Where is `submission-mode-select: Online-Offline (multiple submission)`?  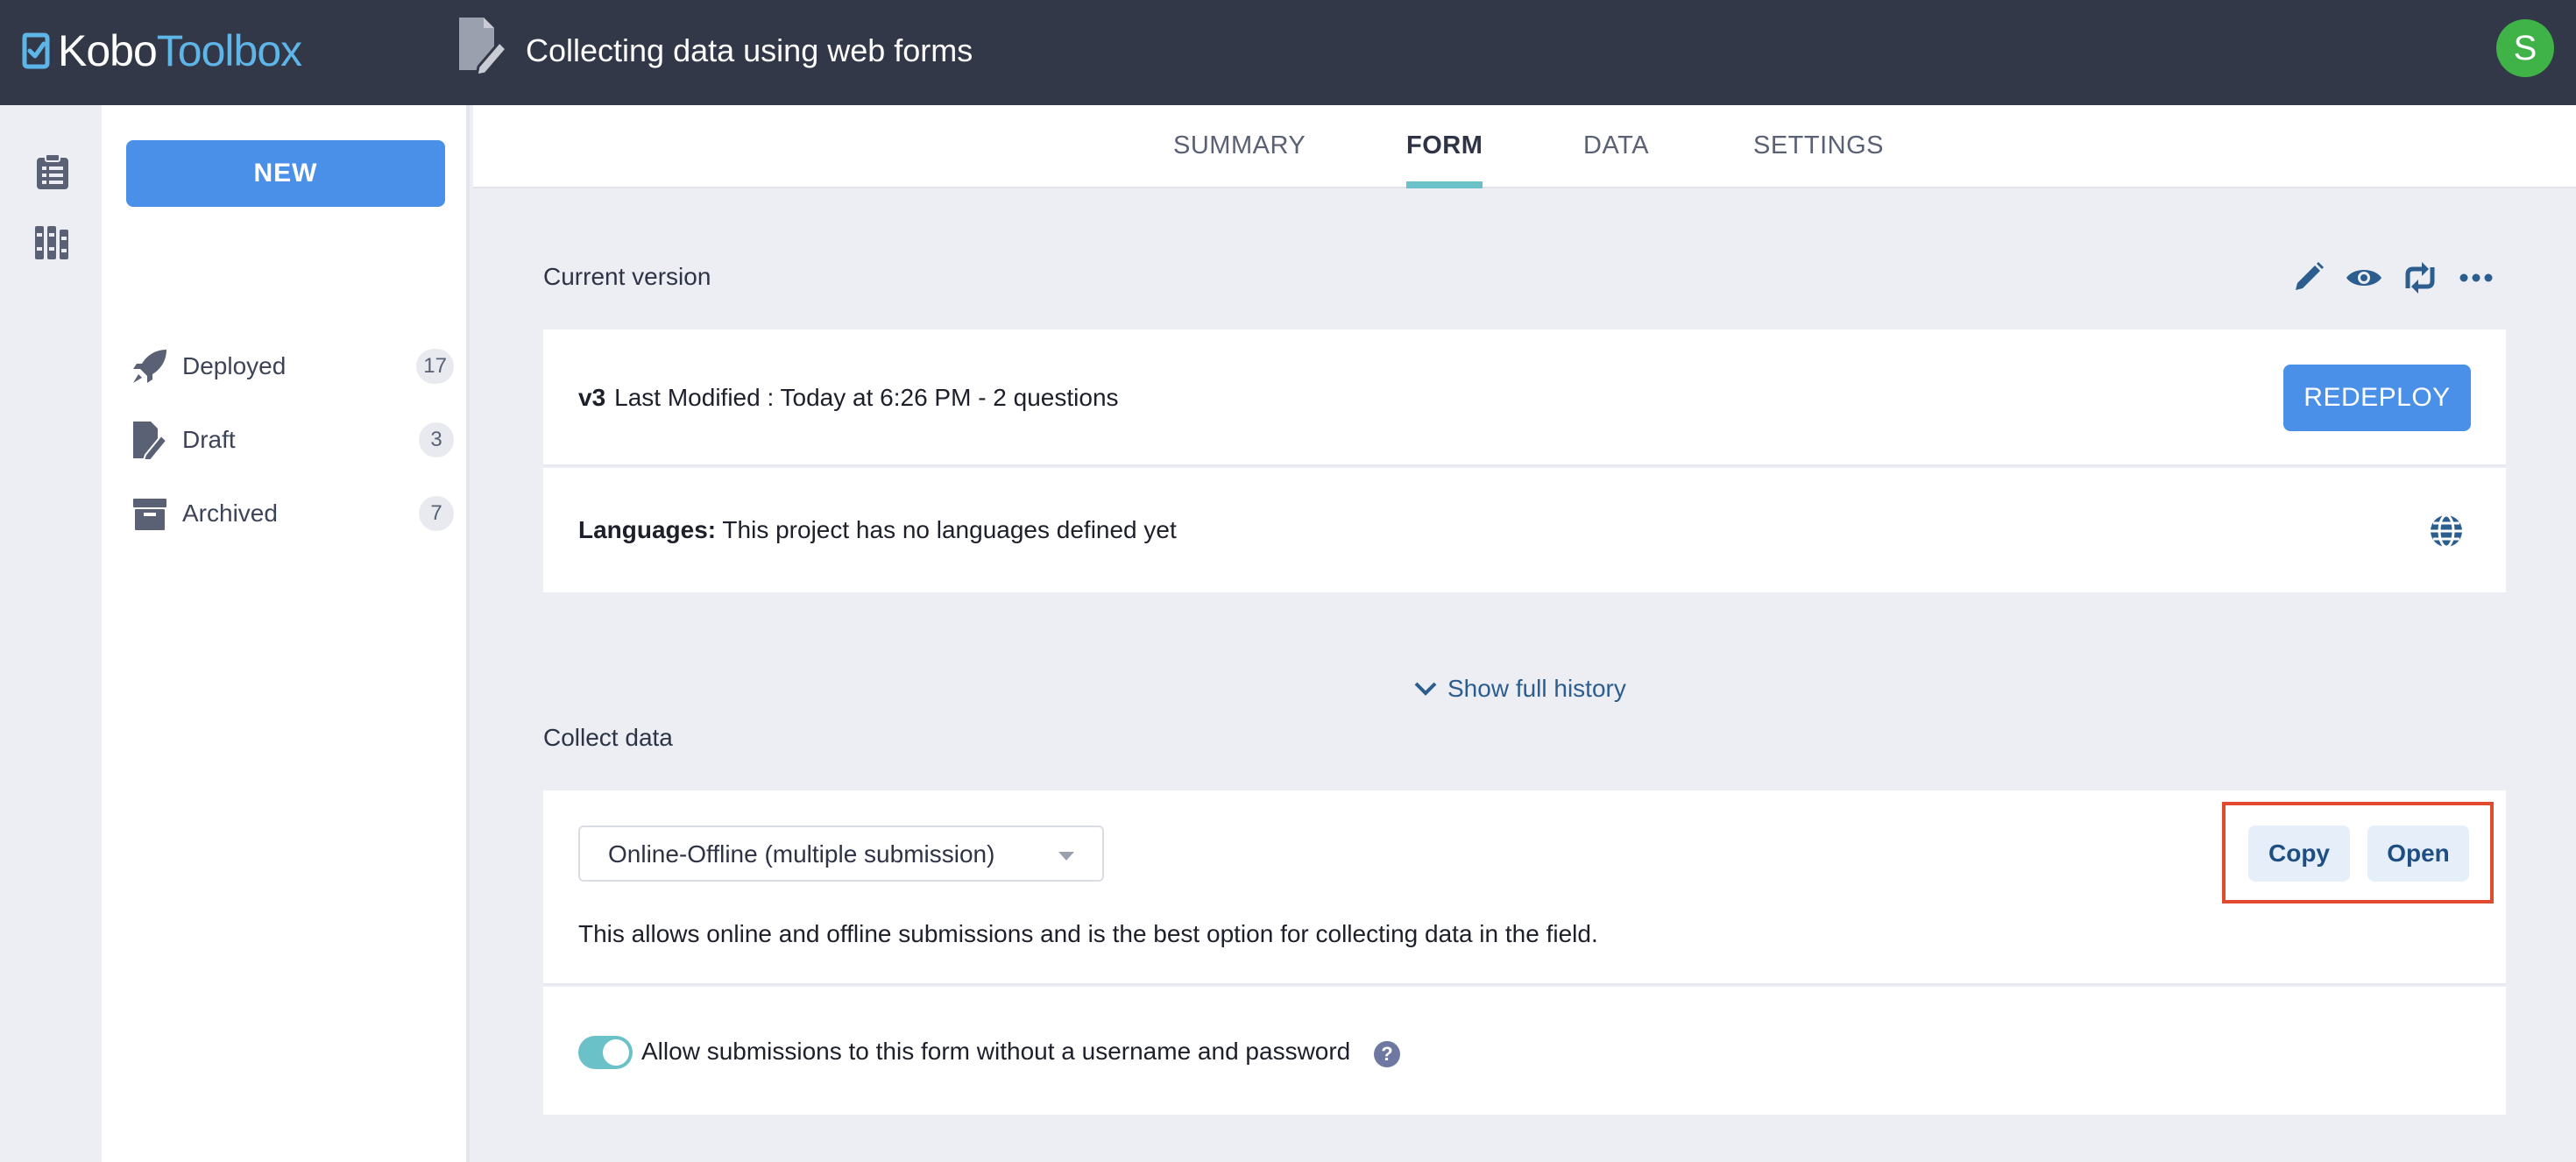
submission-mode-select: Online-Offline (multiple submission) is located at coordinates (841, 854).